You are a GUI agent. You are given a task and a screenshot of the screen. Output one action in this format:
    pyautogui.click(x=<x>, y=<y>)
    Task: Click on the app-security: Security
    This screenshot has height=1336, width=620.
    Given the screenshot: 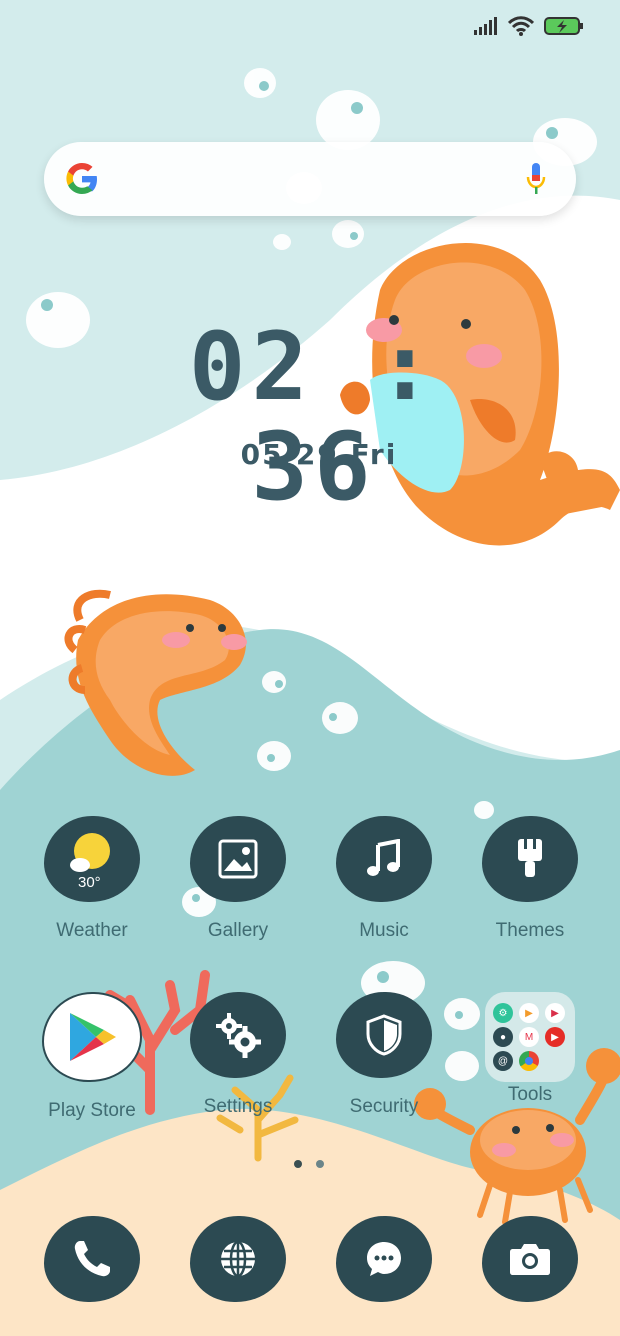 What is the action you would take?
    pyautogui.click(x=384, y=1055)
    